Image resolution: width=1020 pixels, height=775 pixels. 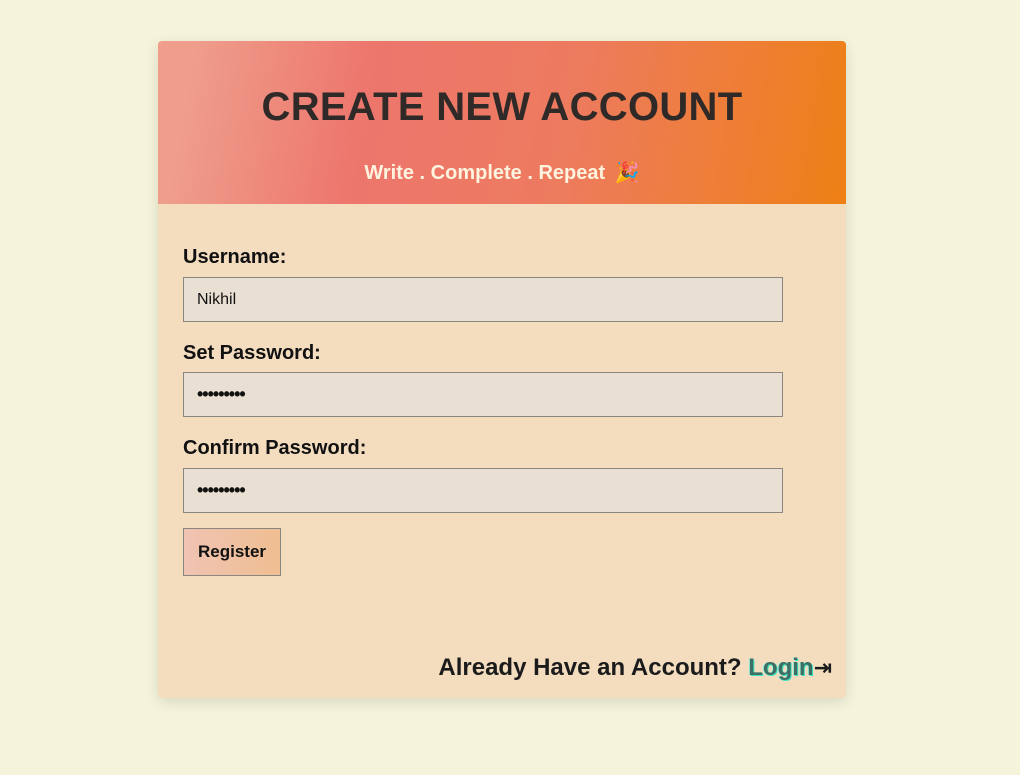 I want to click on login-prompt: Already Have an Account? Login⇥, so click(x=635, y=668).